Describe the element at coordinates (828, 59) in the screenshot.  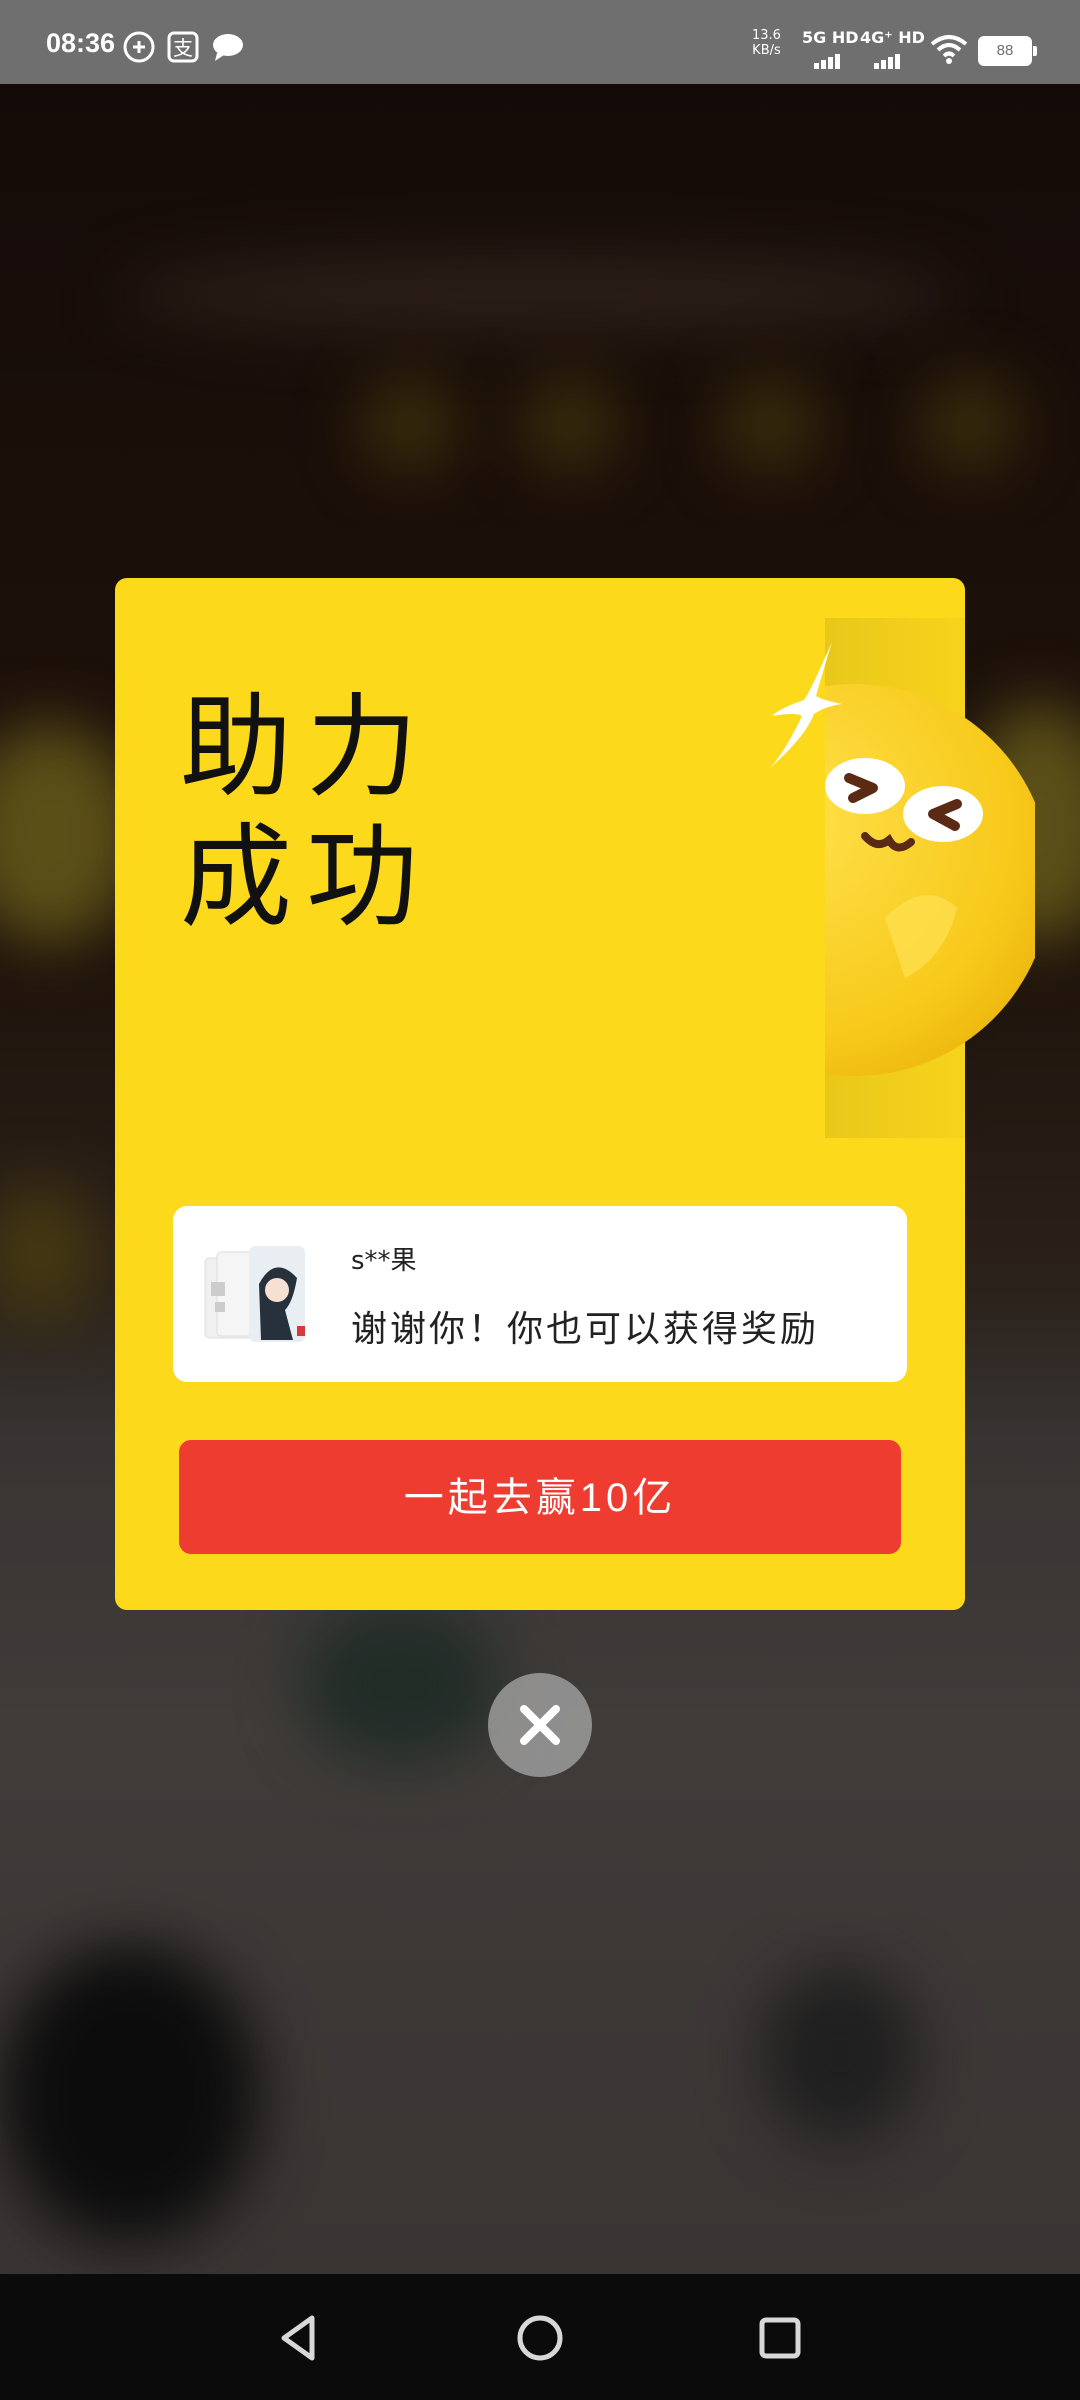
I see `signal-1-bars-icon` at that location.